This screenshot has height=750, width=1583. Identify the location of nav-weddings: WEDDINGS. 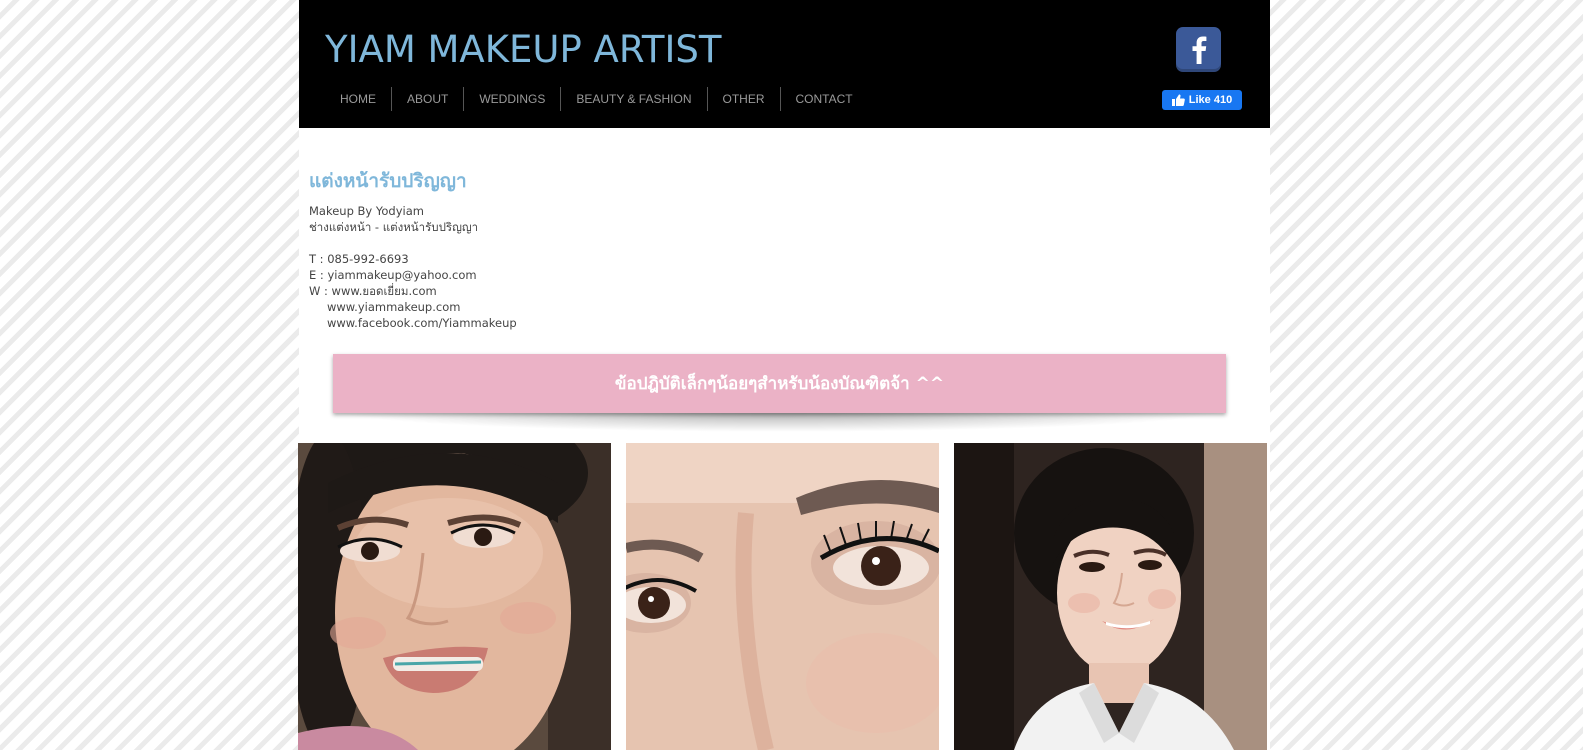
(511, 99).